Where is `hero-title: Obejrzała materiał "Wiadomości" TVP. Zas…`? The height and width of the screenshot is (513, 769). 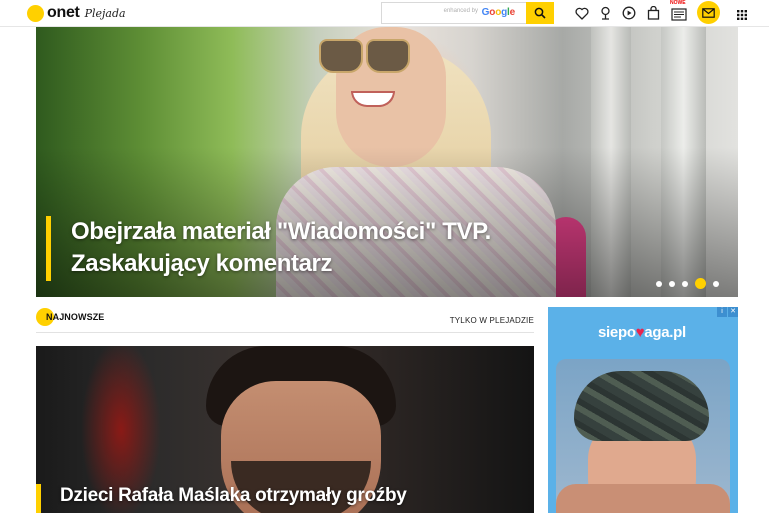
hero-title: Obejrzała materiał "Wiadomości" TVP. Zas… is located at coordinates (301, 248).